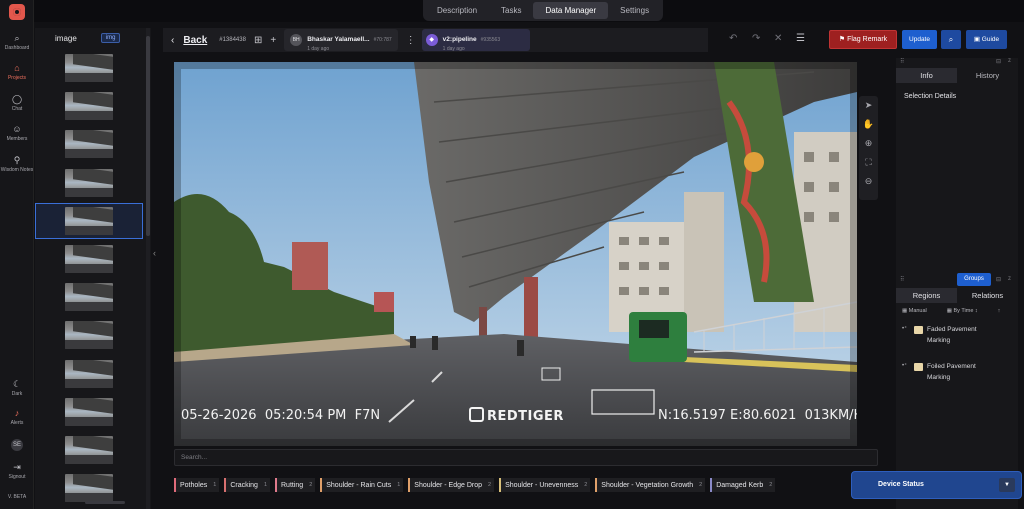  What do you see at coordinates (148, 136) in the screenshot?
I see `scrollbar-thumb` at bounding box center [148, 136].